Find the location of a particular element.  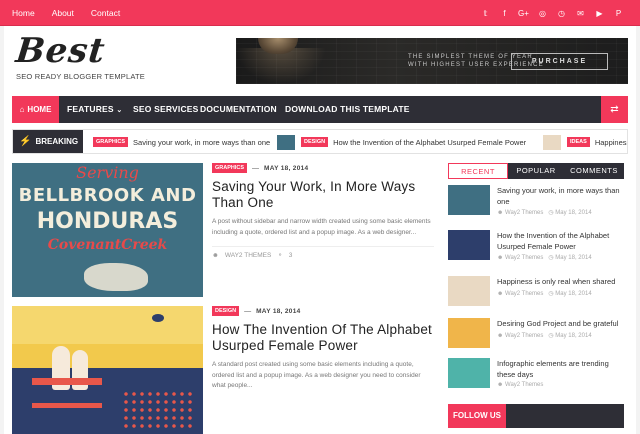

ticker-tag: GRAPHICS is located at coordinates (111, 142).